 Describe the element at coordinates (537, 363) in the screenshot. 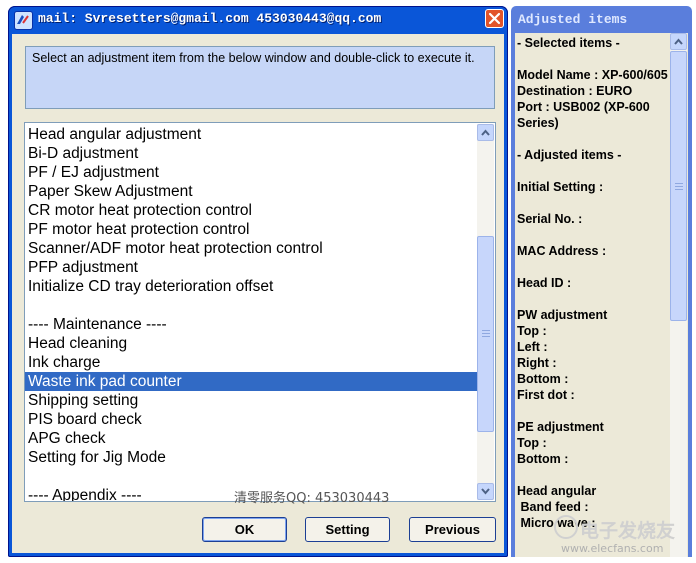

I see `side-line: Right :` at that location.